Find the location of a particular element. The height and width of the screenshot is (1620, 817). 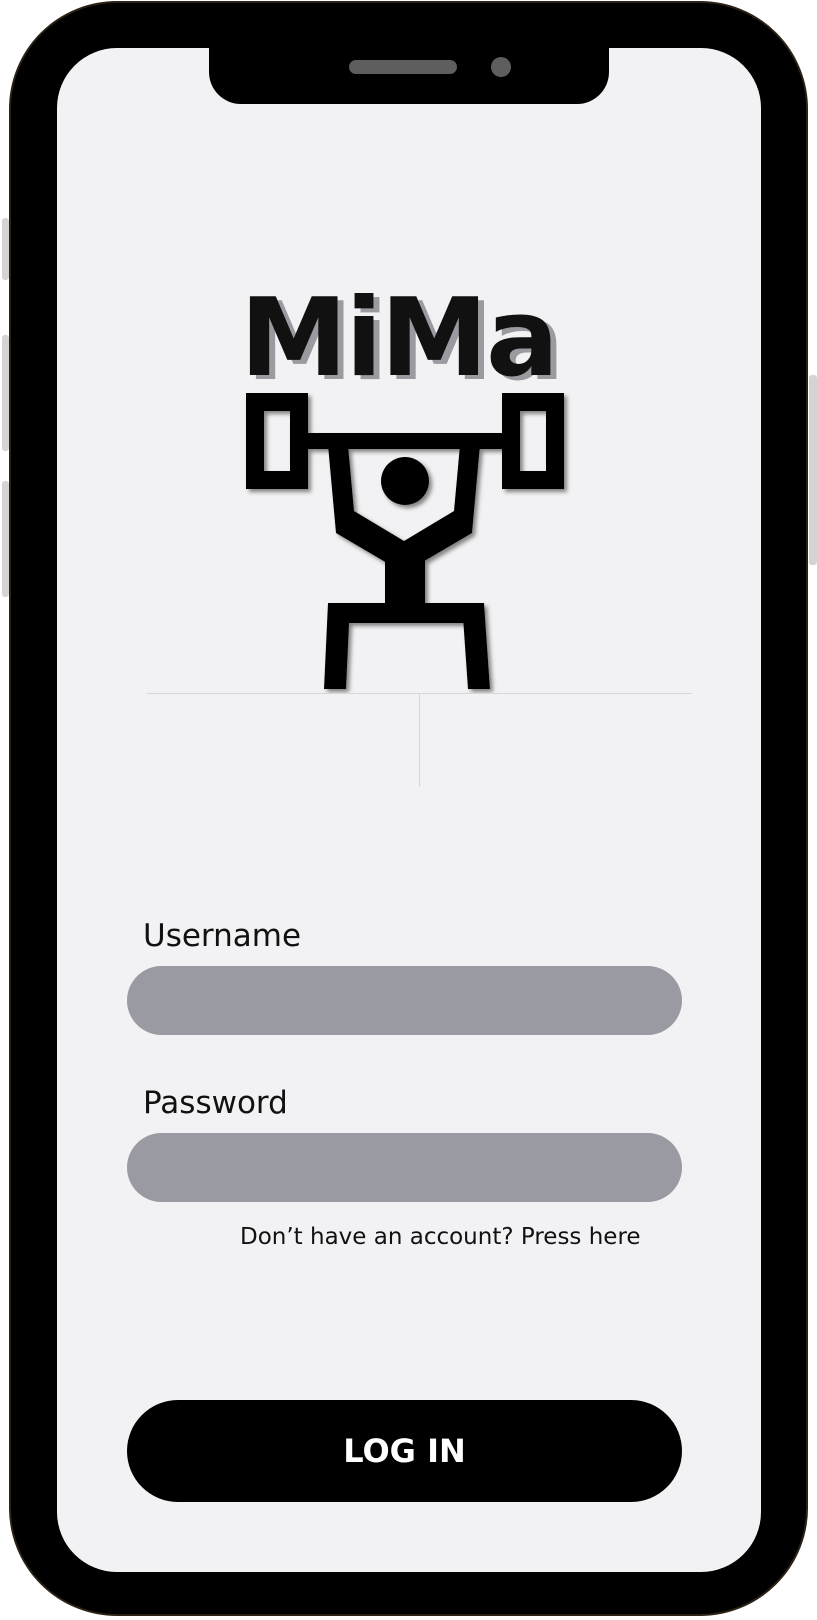

login-button: LOG IN is located at coordinates (404, 1451).